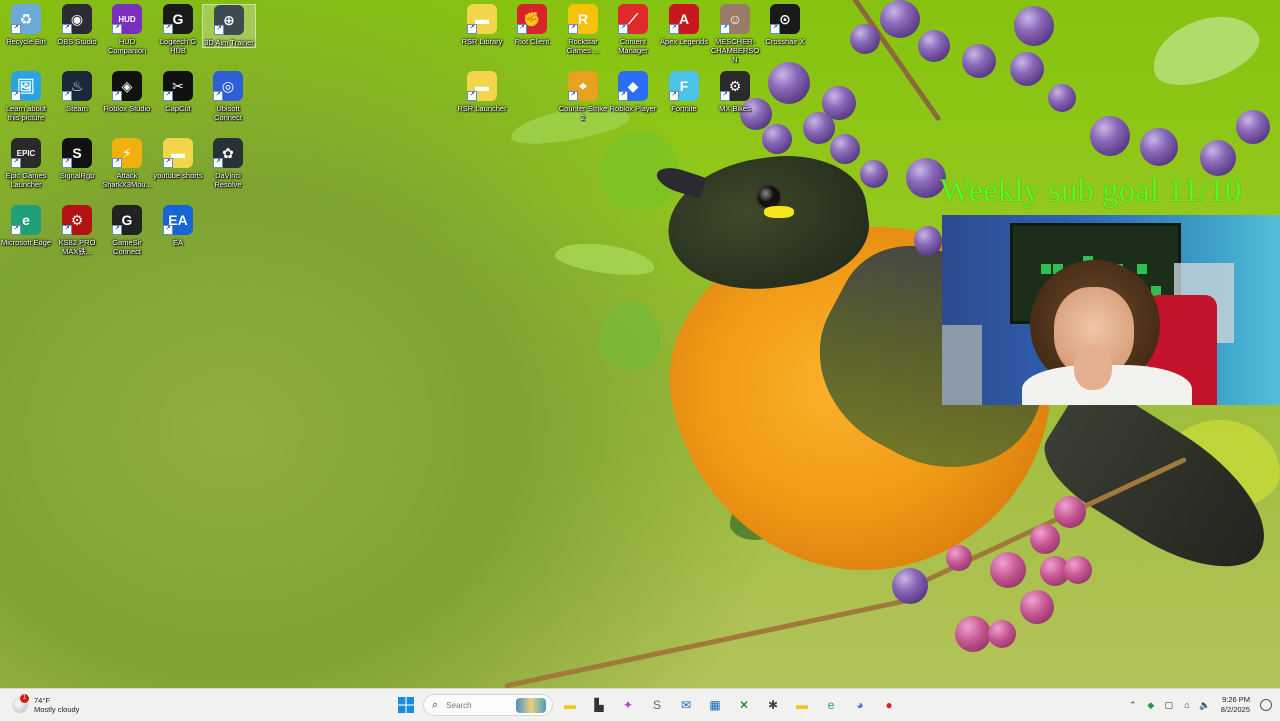  I want to click on app-icon: ▬ ↗, so click(482, 86).